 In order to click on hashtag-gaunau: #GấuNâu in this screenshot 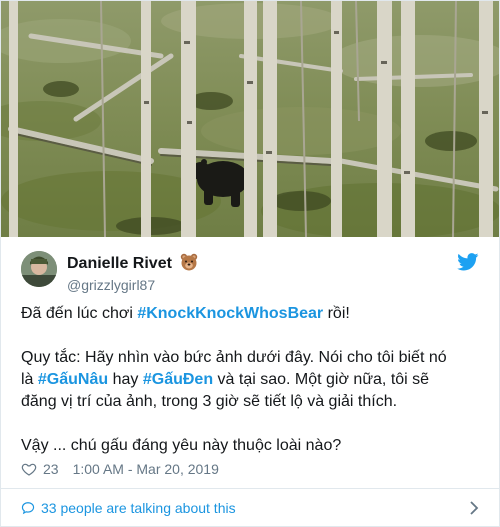, I will do `click(73, 379)`.